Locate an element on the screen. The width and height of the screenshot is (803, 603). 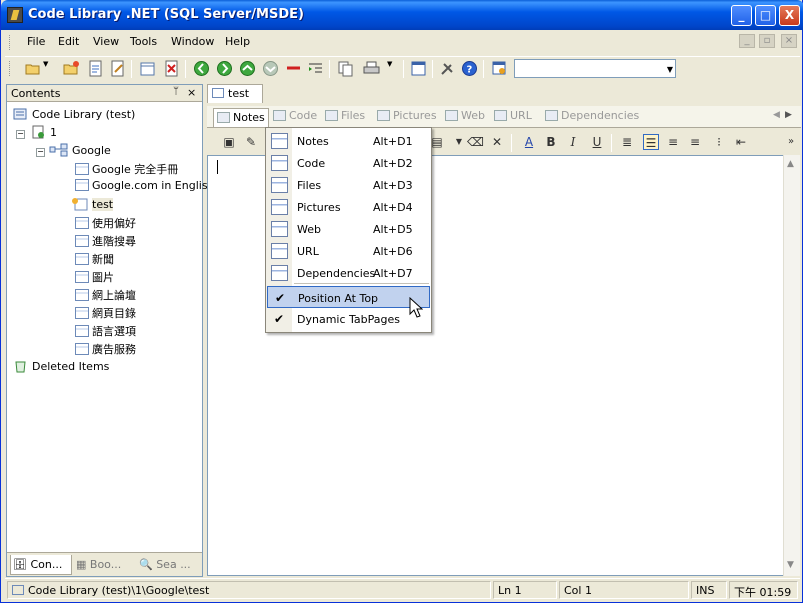
tree-item: 新聞 is located at coordinates (94, 260).